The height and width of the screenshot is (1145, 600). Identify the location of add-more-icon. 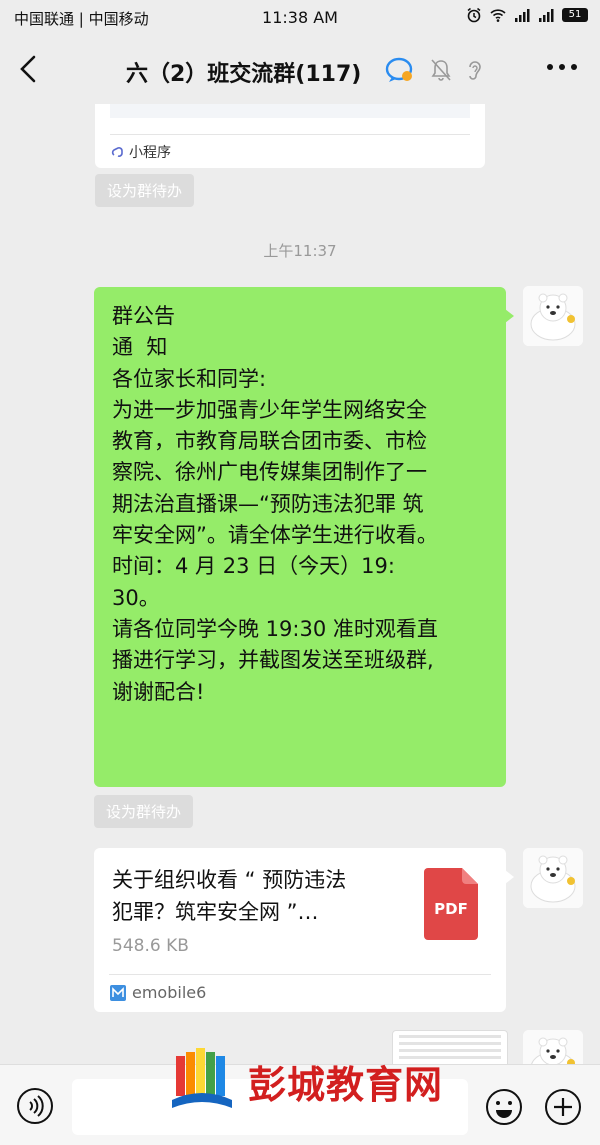
(563, 1107).